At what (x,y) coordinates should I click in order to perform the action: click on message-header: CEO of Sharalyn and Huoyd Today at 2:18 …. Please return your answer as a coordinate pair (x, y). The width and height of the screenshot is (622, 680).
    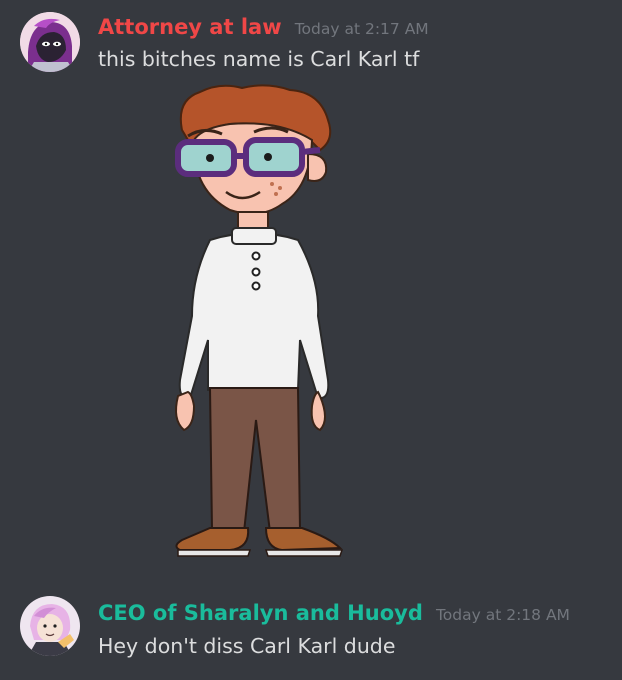
    Looking at the image, I should click on (334, 613).